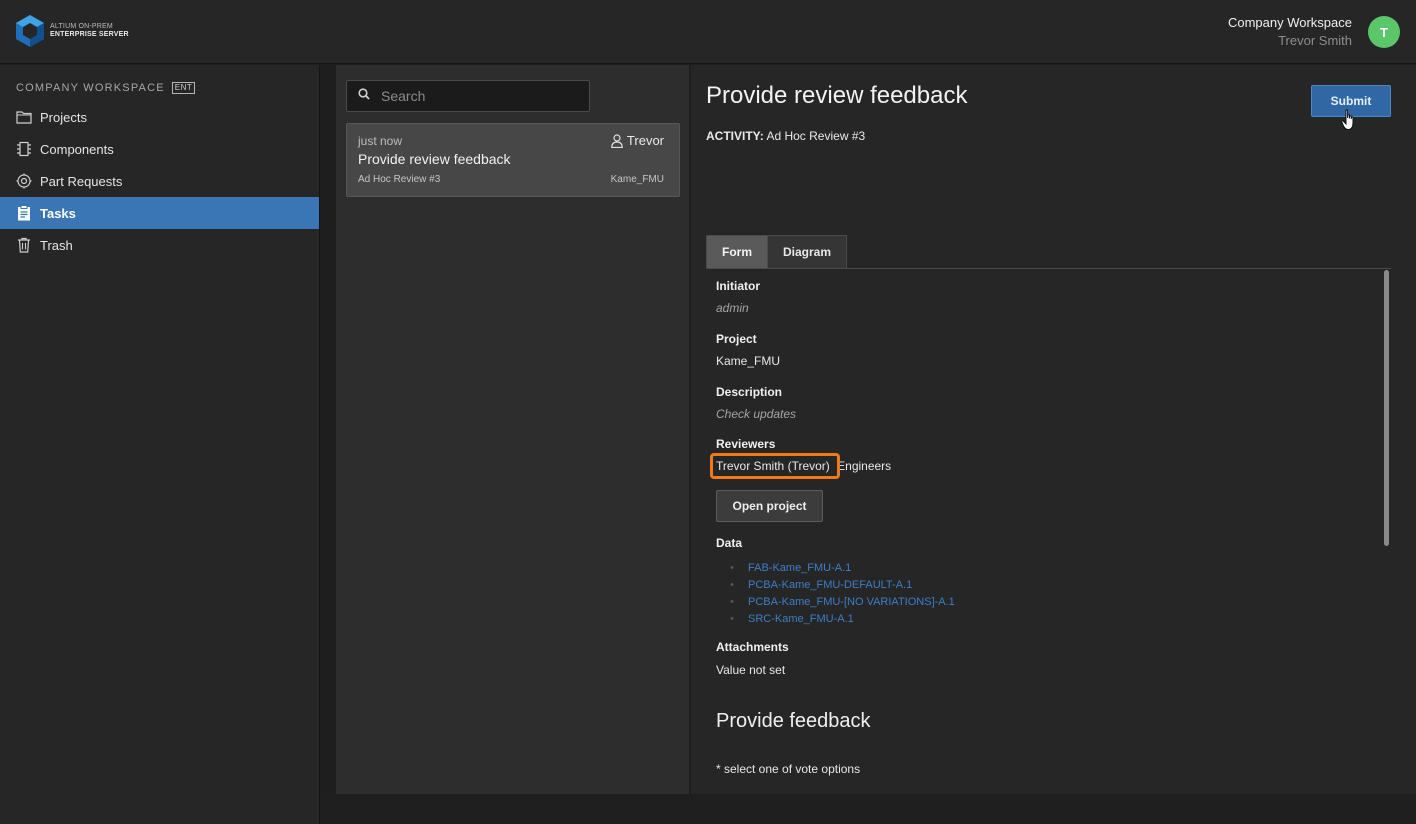 Image resolution: width=1416 pixels, height=824 pixels. What do you see at coordinates (81, 26) in the screenshot?
I see `logo-line-1: ALTIUM ON-PREM` at bounding box center [81, 26].